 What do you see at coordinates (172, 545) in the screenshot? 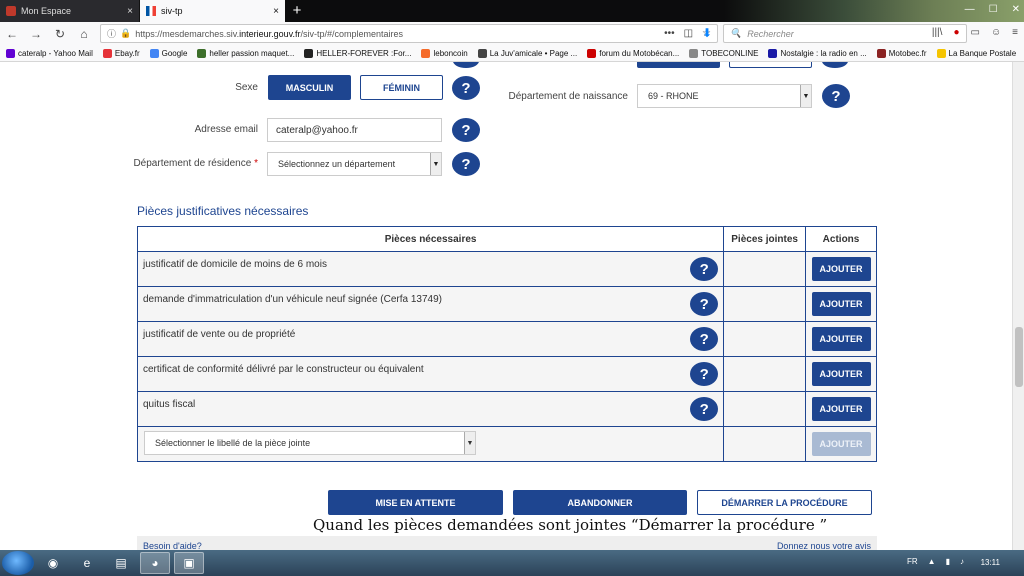
I see `help-link: Besoin d'aide?` at bounding box center [172, 545].